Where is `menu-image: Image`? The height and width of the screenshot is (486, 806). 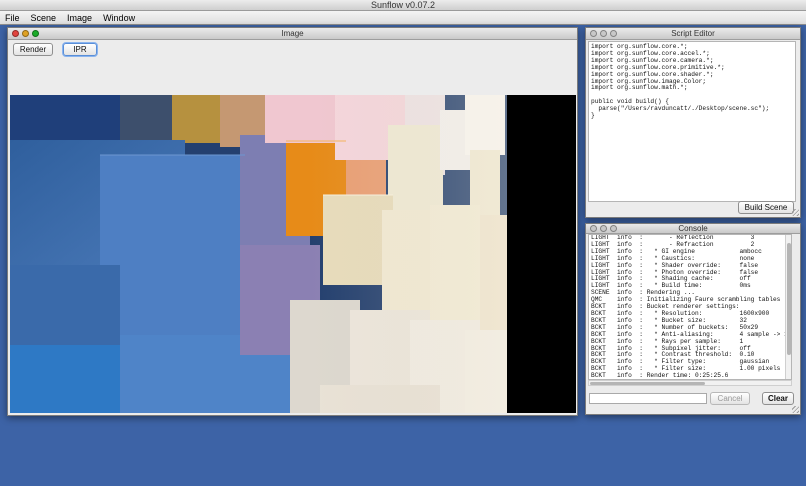 menu-image: Image is located at coordinates (79, 18).